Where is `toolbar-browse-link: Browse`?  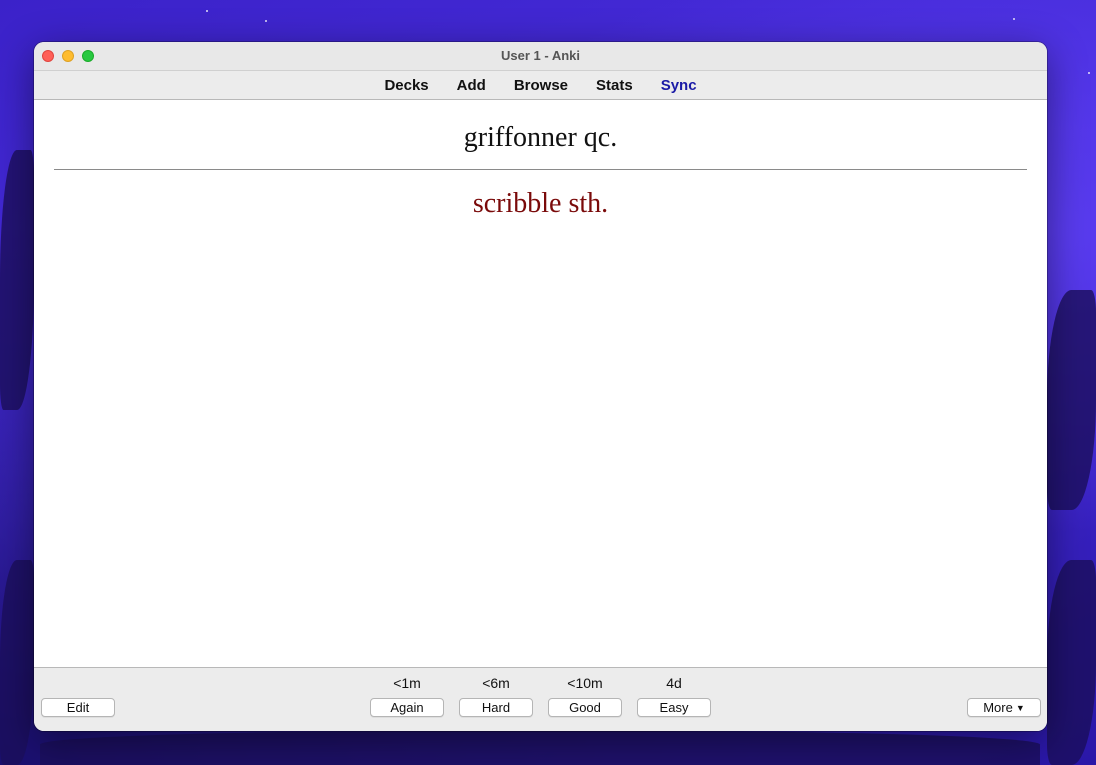 toolbar-browse-link: Browse is located at coordinates (541, 85).